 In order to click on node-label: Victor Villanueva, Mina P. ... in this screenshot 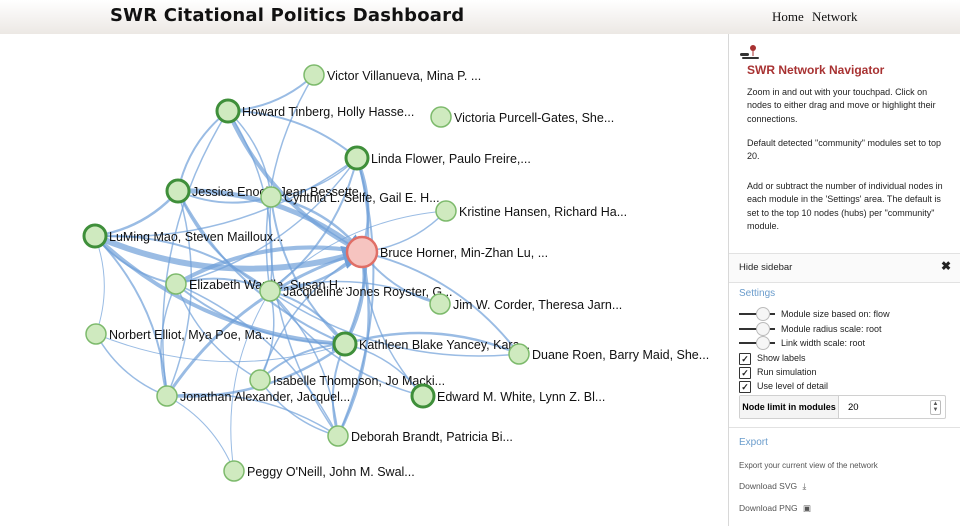, I will do `click(404, 76)`.